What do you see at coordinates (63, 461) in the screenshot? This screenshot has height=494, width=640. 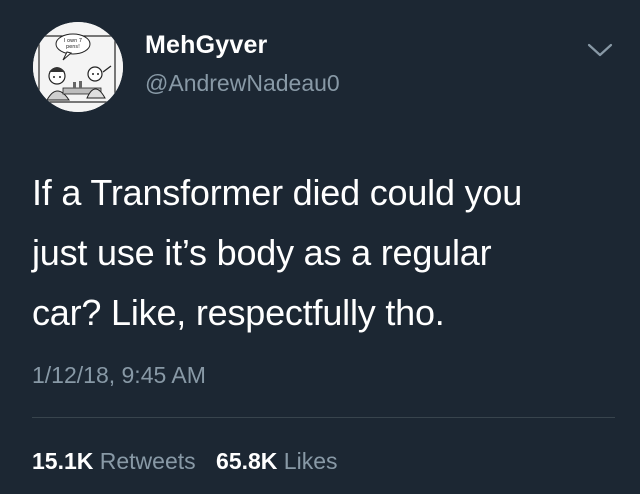 I see `retweets-count: 15.1K` at bounding box center [63, 461].